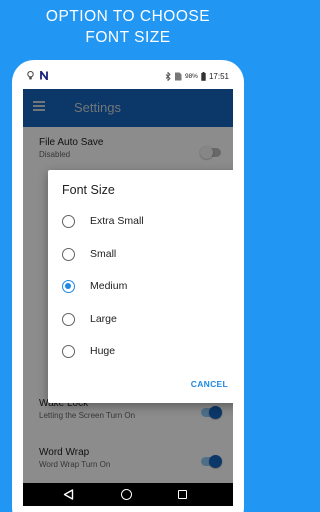 This screenshot has height=512, width=320. Describe the element at coordinates (128, 27) in the screenshot. I see `promo-caption: OPTION TO CHOOSE FONT SIZE` at that location.